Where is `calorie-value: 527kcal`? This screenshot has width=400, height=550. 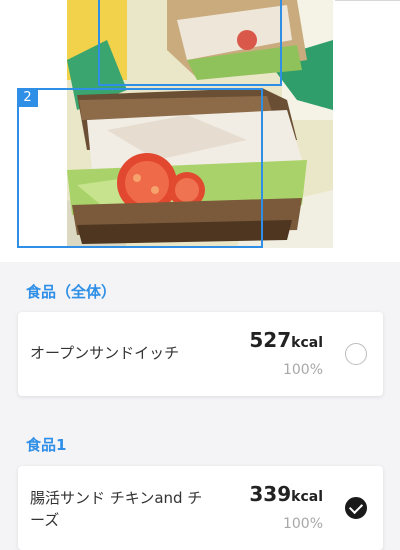 calorie-value: 527kcal is located at coordinates (286, 340).